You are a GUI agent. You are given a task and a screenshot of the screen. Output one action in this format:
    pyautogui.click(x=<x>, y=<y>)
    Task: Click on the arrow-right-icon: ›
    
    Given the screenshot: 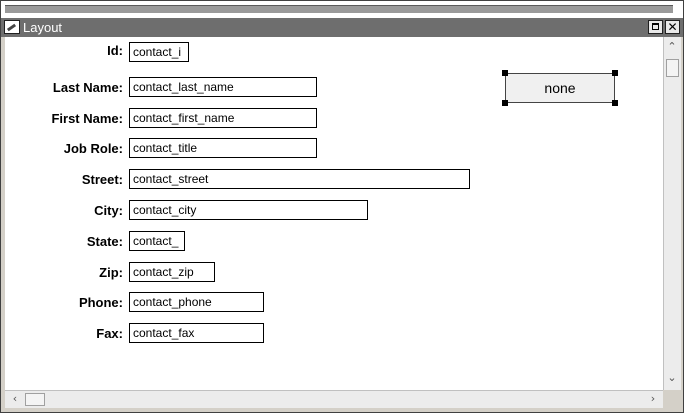 What is the action you would take?
    pyautogui.click(x=653, y=399)
    